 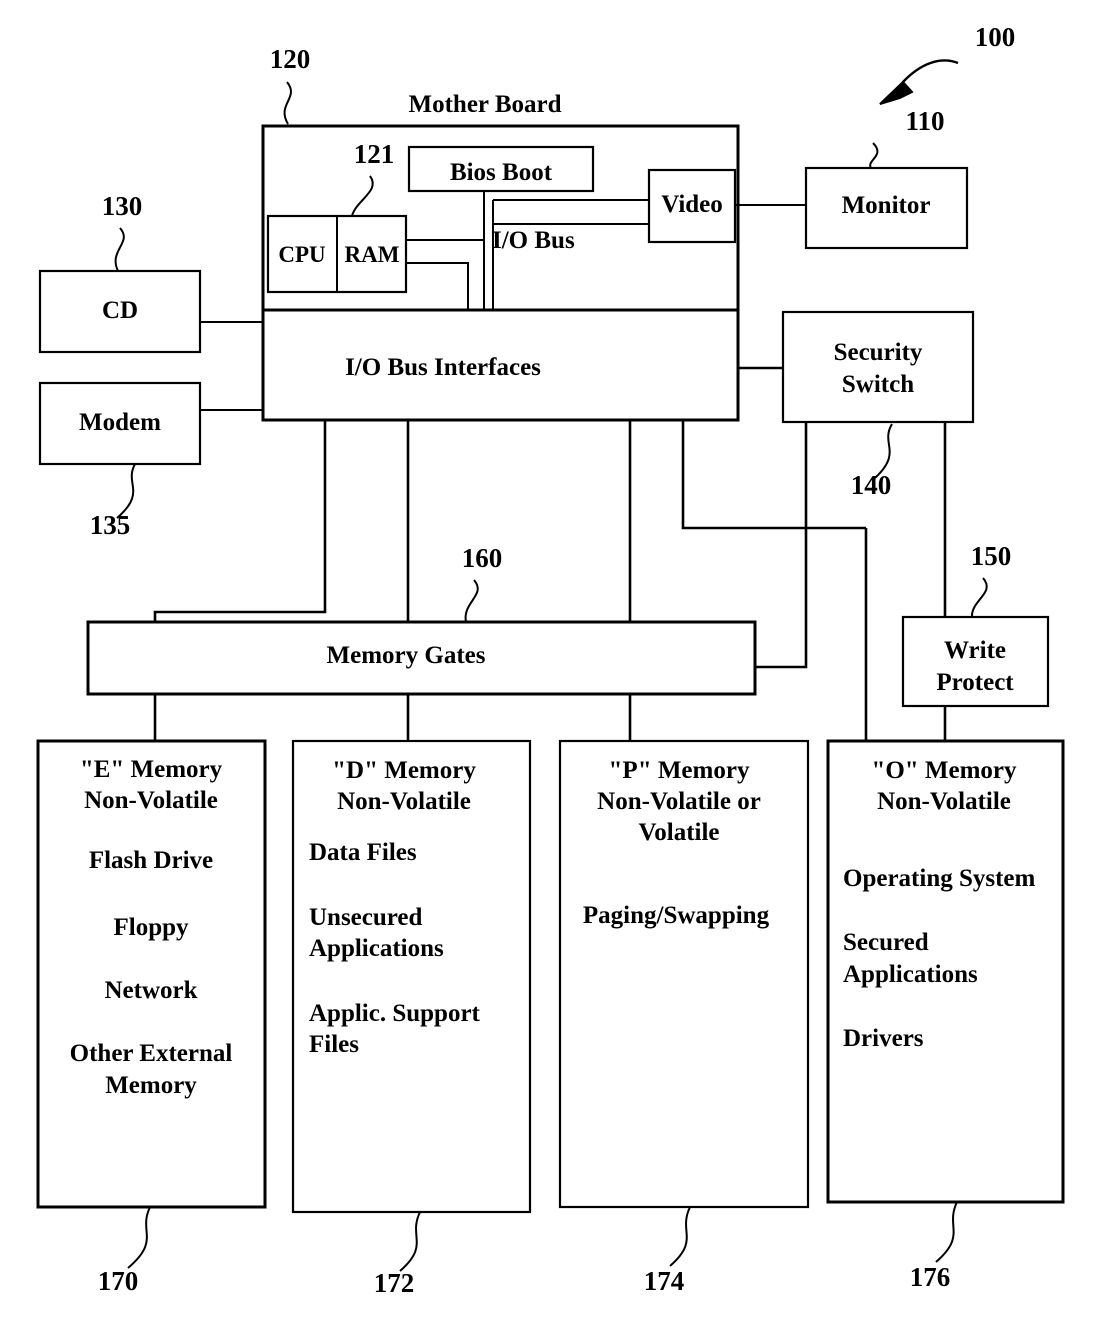 I want to click on d-memory-item-data-files: Data Files, so click(x=363, y=852).